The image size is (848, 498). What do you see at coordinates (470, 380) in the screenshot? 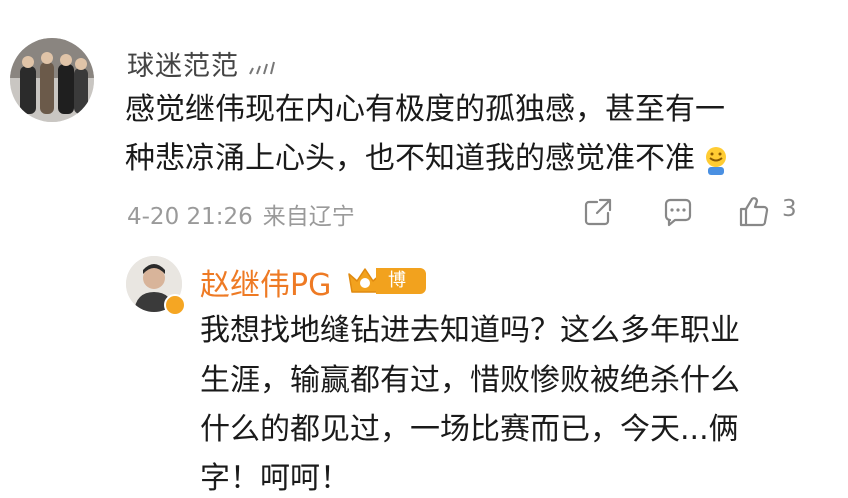
I see `reply-text-line-2: 生涯，输赢都有过，惜败惨败被绝杀什么` at bounding box center [470, 380].